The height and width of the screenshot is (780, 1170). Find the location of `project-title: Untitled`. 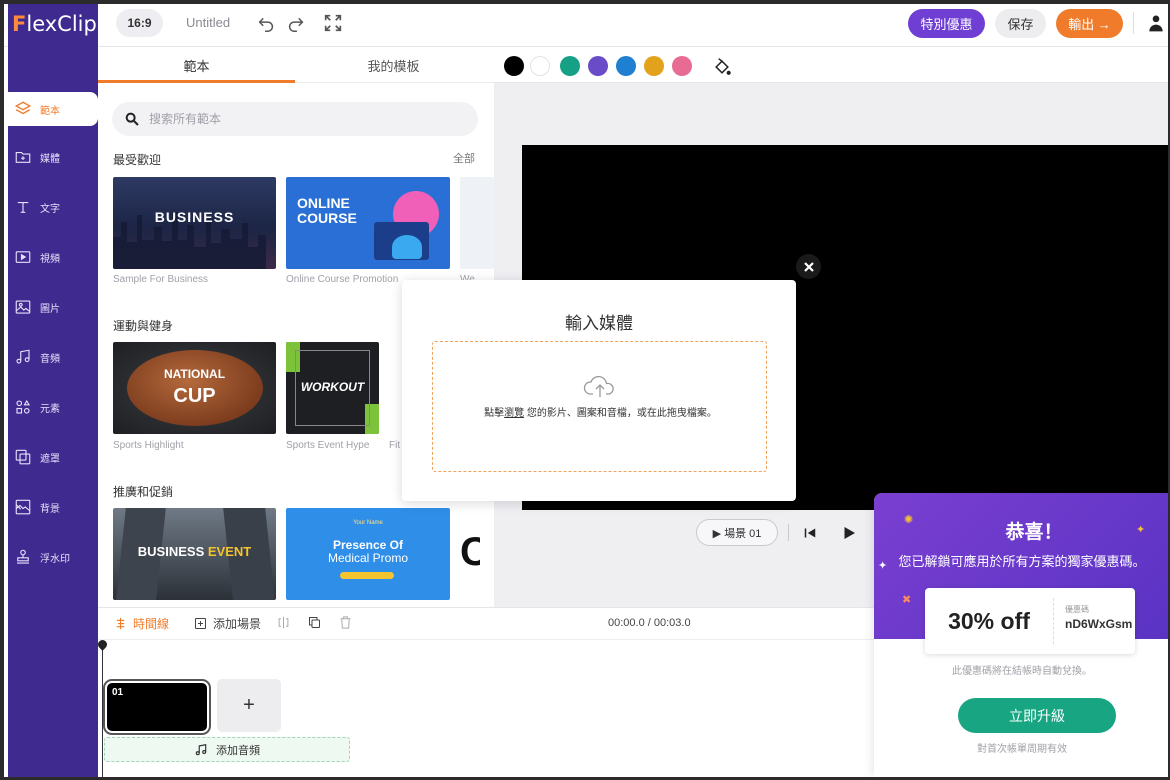

project-title: Untitled is located at coordinates (208, 22).